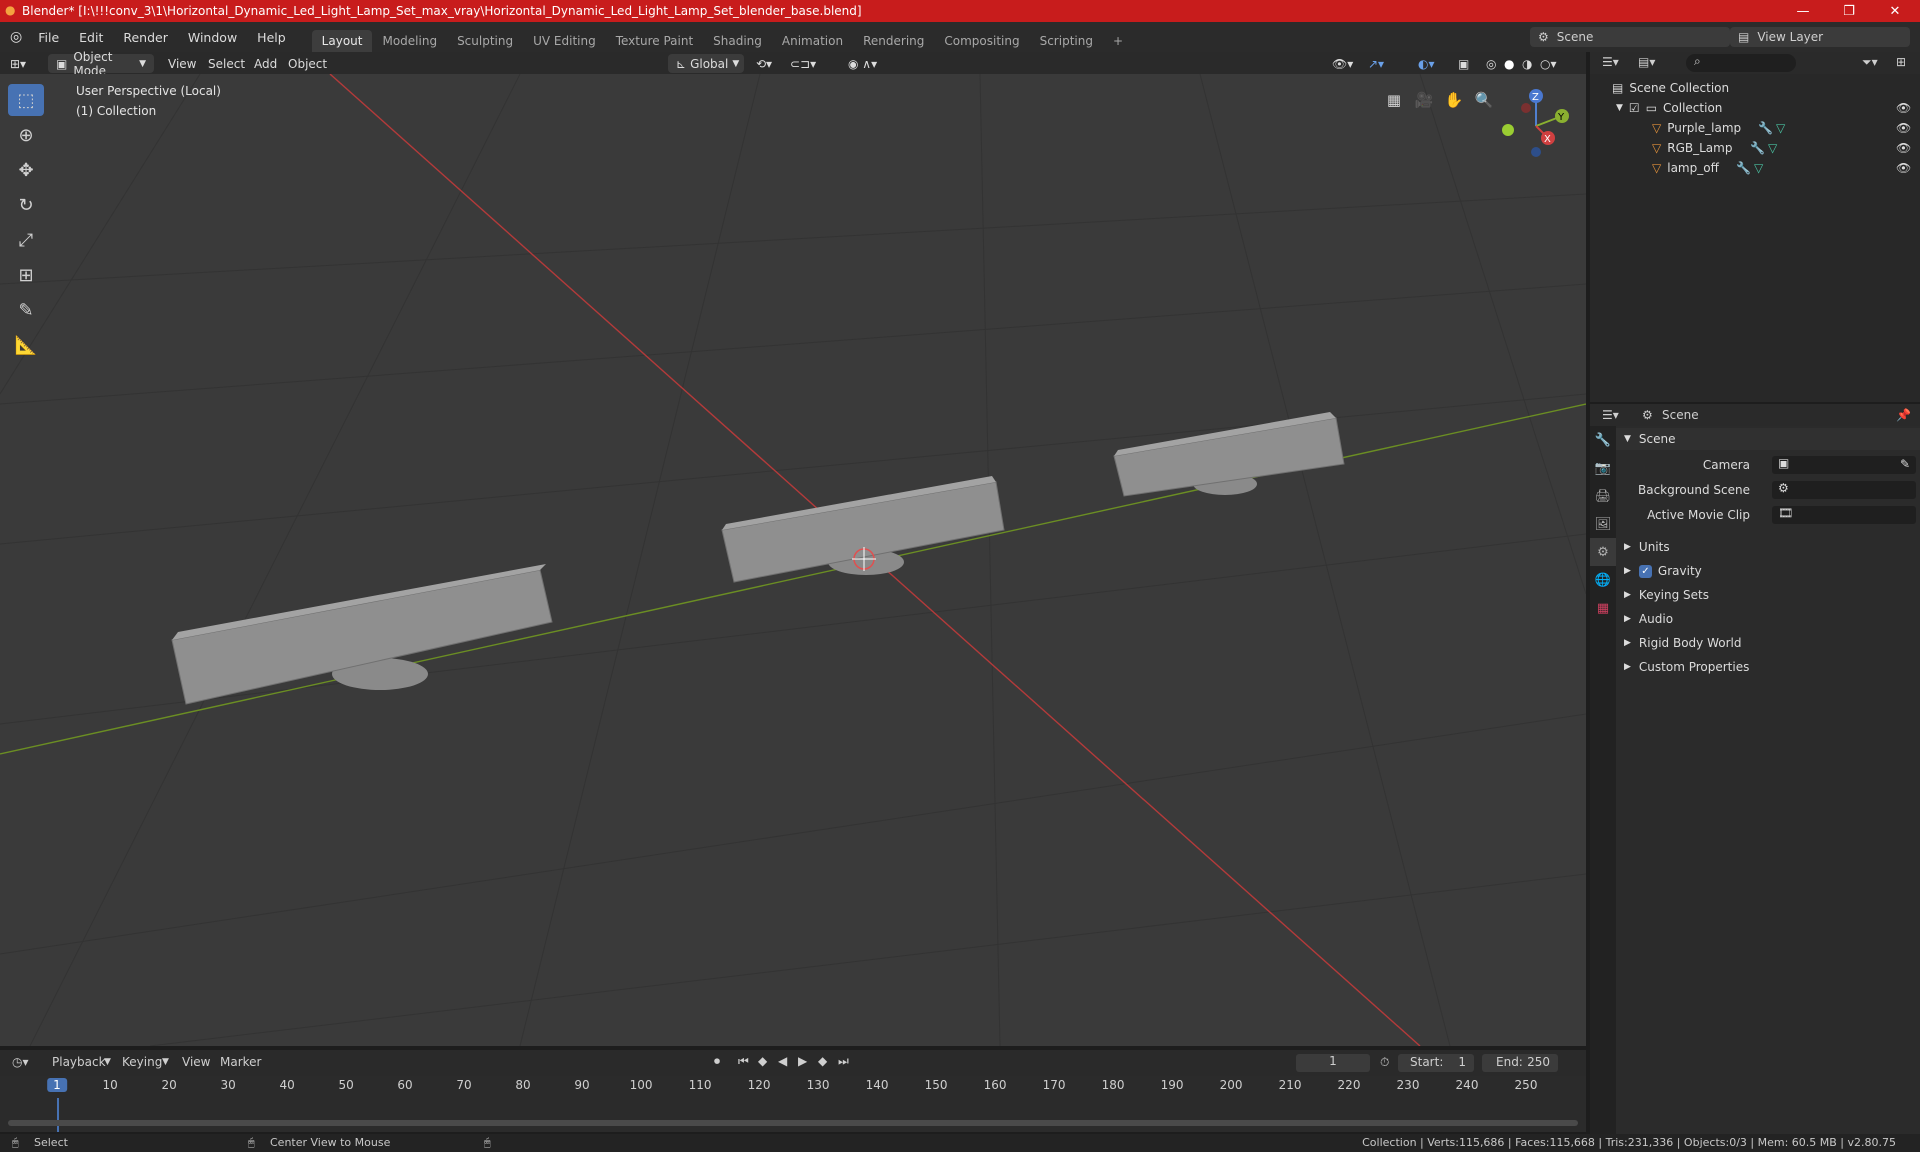 Image resolution: width=1920 pixels, height=1152 pixels. Describe the element at coordinates (1755, 128) in the screenshot. I see `outliner-object-purple-lamp: ▽ Purple_lamp 🔧 ▽ 👁` at that location.